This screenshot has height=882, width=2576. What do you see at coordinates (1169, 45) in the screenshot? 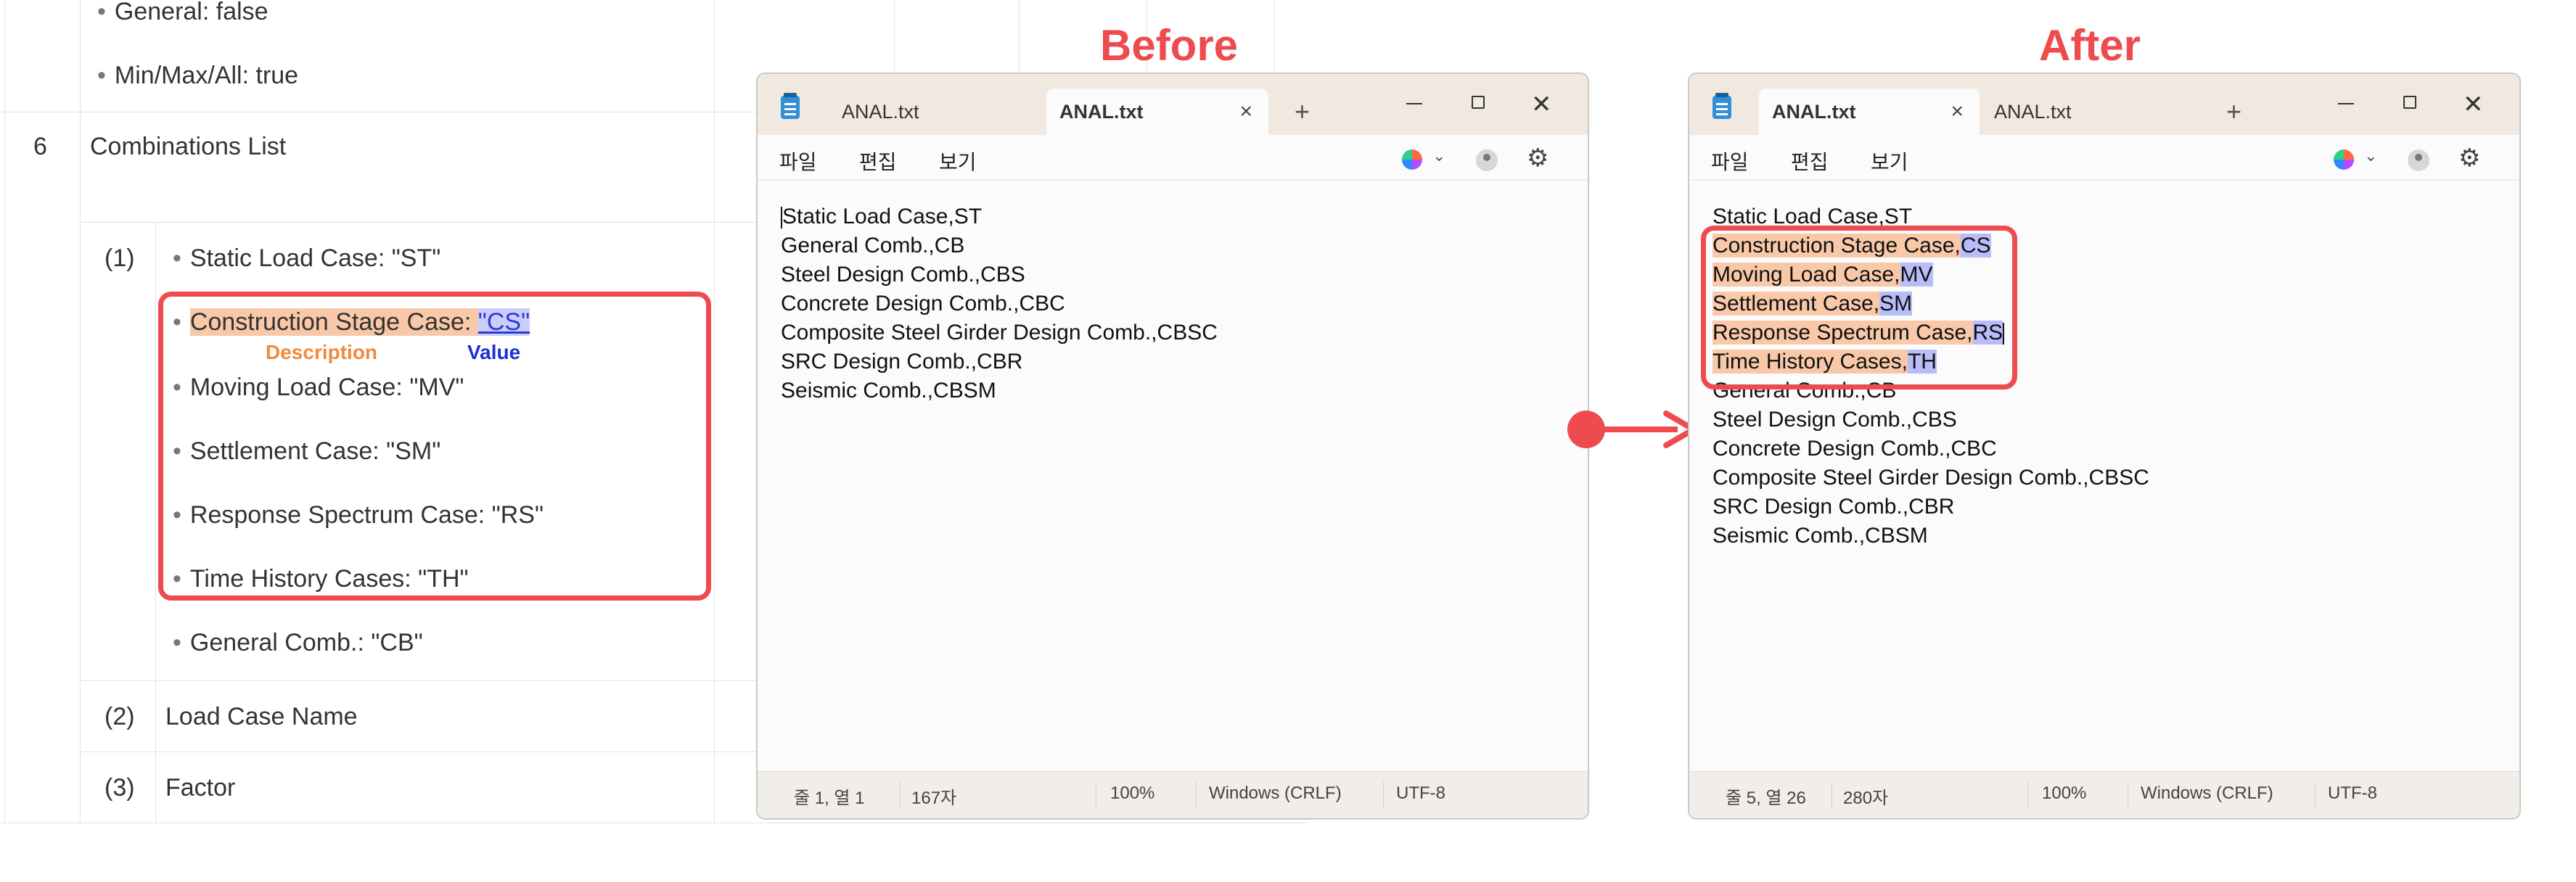
I see `before-heading: Before` at bounding box center [1169, 45].